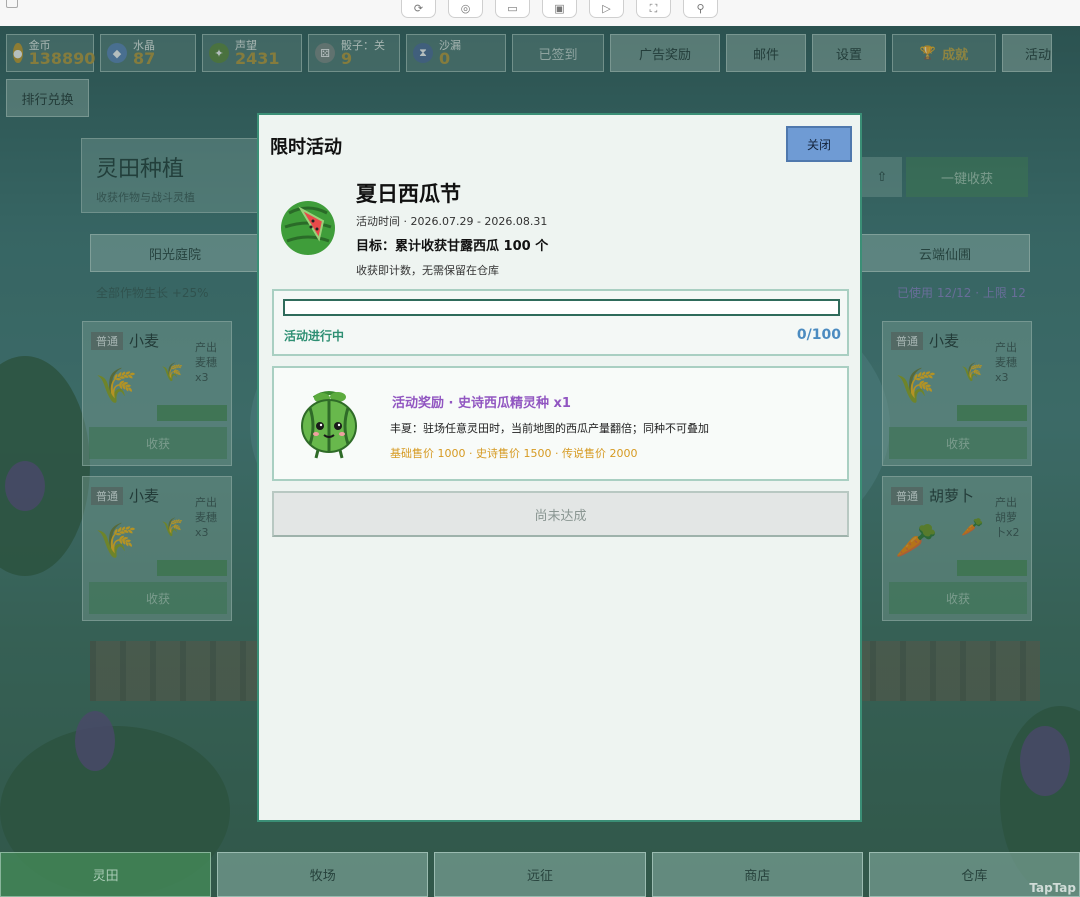 This screenshot has width=1080, height=897. I want to click on modal-title: 限时活动, so click(306, 147).